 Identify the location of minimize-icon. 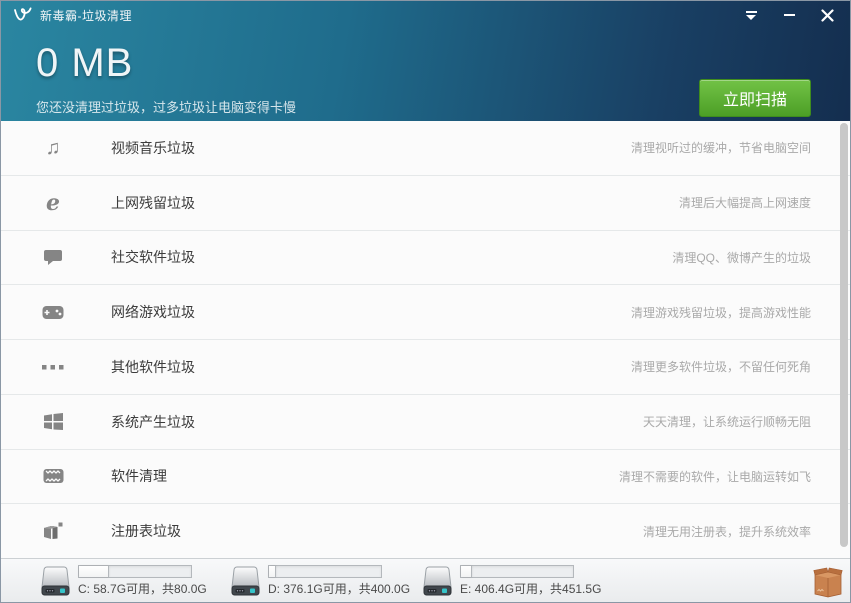
(789, 15).